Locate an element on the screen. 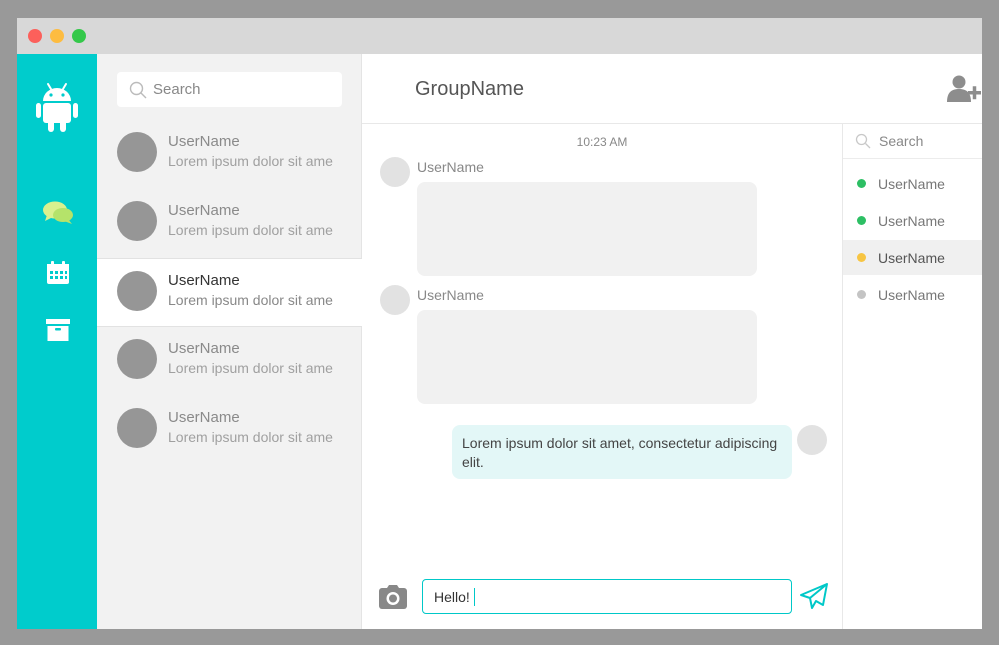 This screenshot has width=999, height=645. message-input-value: Hello! is located at coordinates (452, 596).